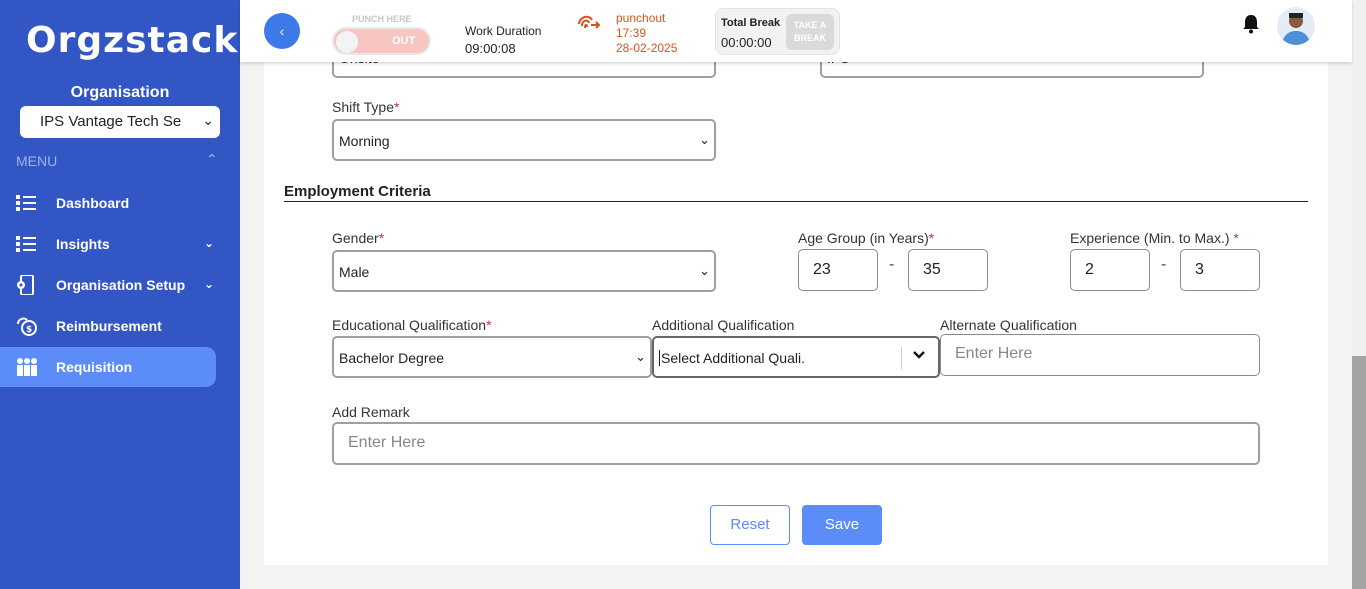  I want to click on sidebar-item-label: Dashboard, so click(93, 203).